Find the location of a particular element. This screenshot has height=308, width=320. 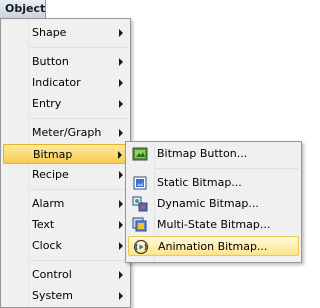

menu-item-label: Recipe is located at coordinates (50, 174).